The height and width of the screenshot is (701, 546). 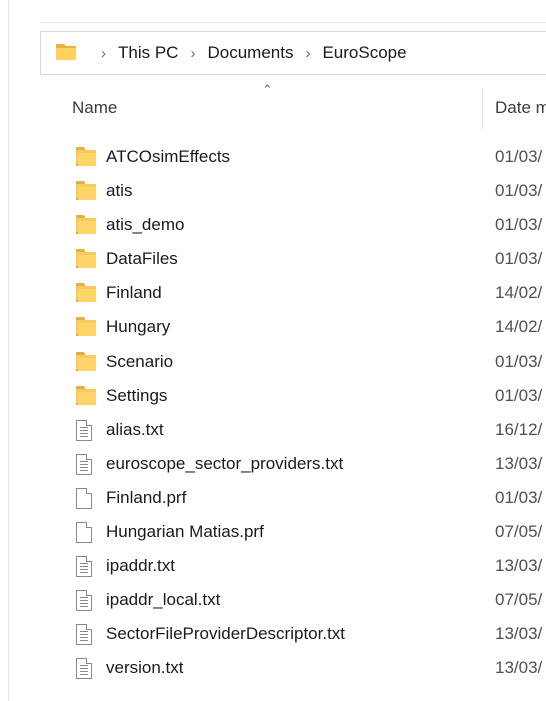 What do you see at coordinates (163, 600) in the screenshot?
I see `file-name: ipaddr_local.txt` at bounding box center [163, 600].